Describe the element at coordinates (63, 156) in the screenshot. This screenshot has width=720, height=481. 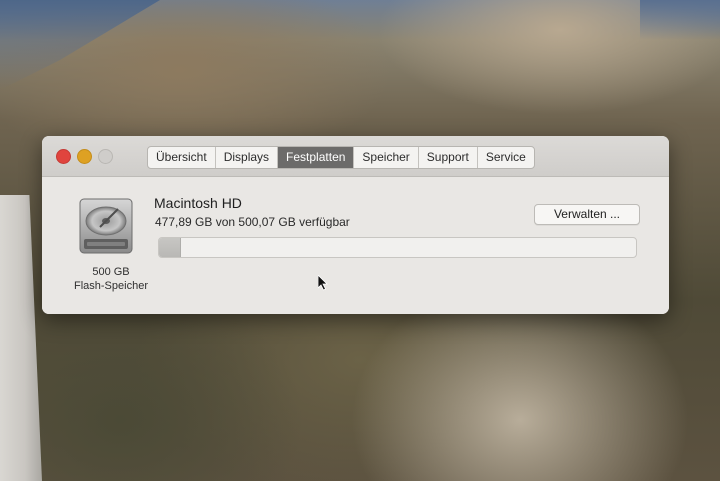
I see `close-button` at that location.